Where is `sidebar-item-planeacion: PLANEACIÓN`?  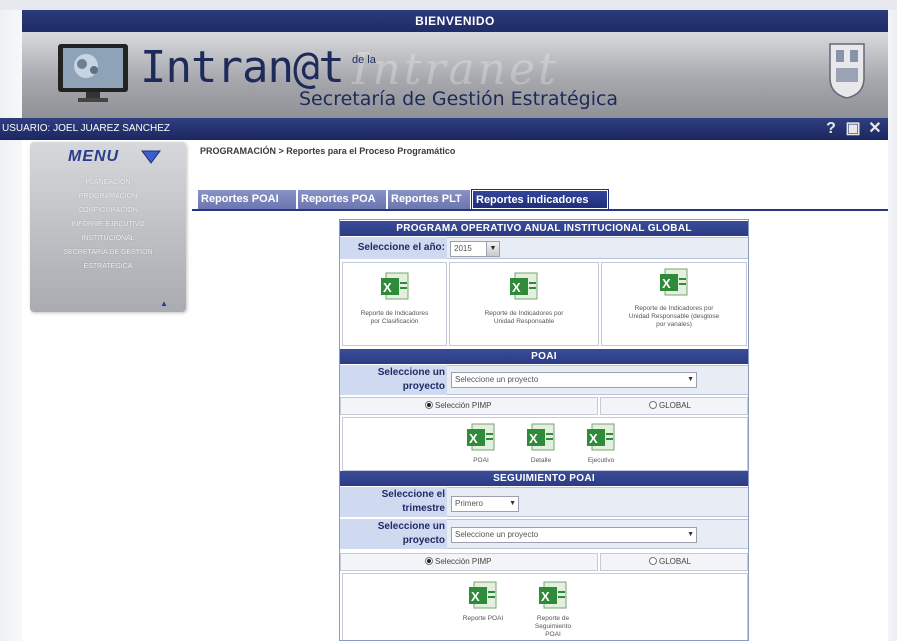
sidebar-item-planeacion: PLANEACIÓN is located at coordinates (108, 183).